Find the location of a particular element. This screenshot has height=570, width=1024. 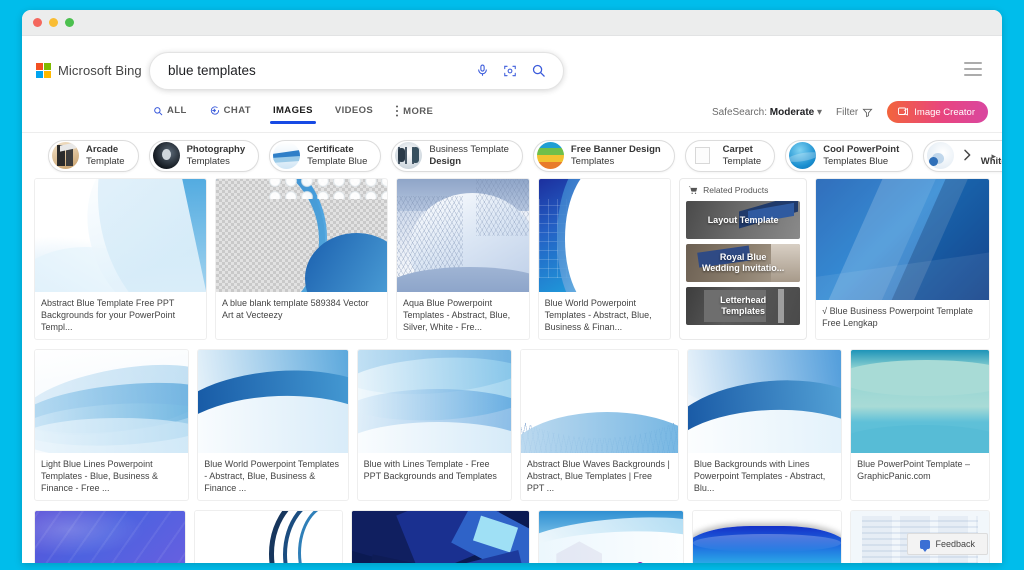

safesearch-value: Moderate is located at coordinates (792, 112).